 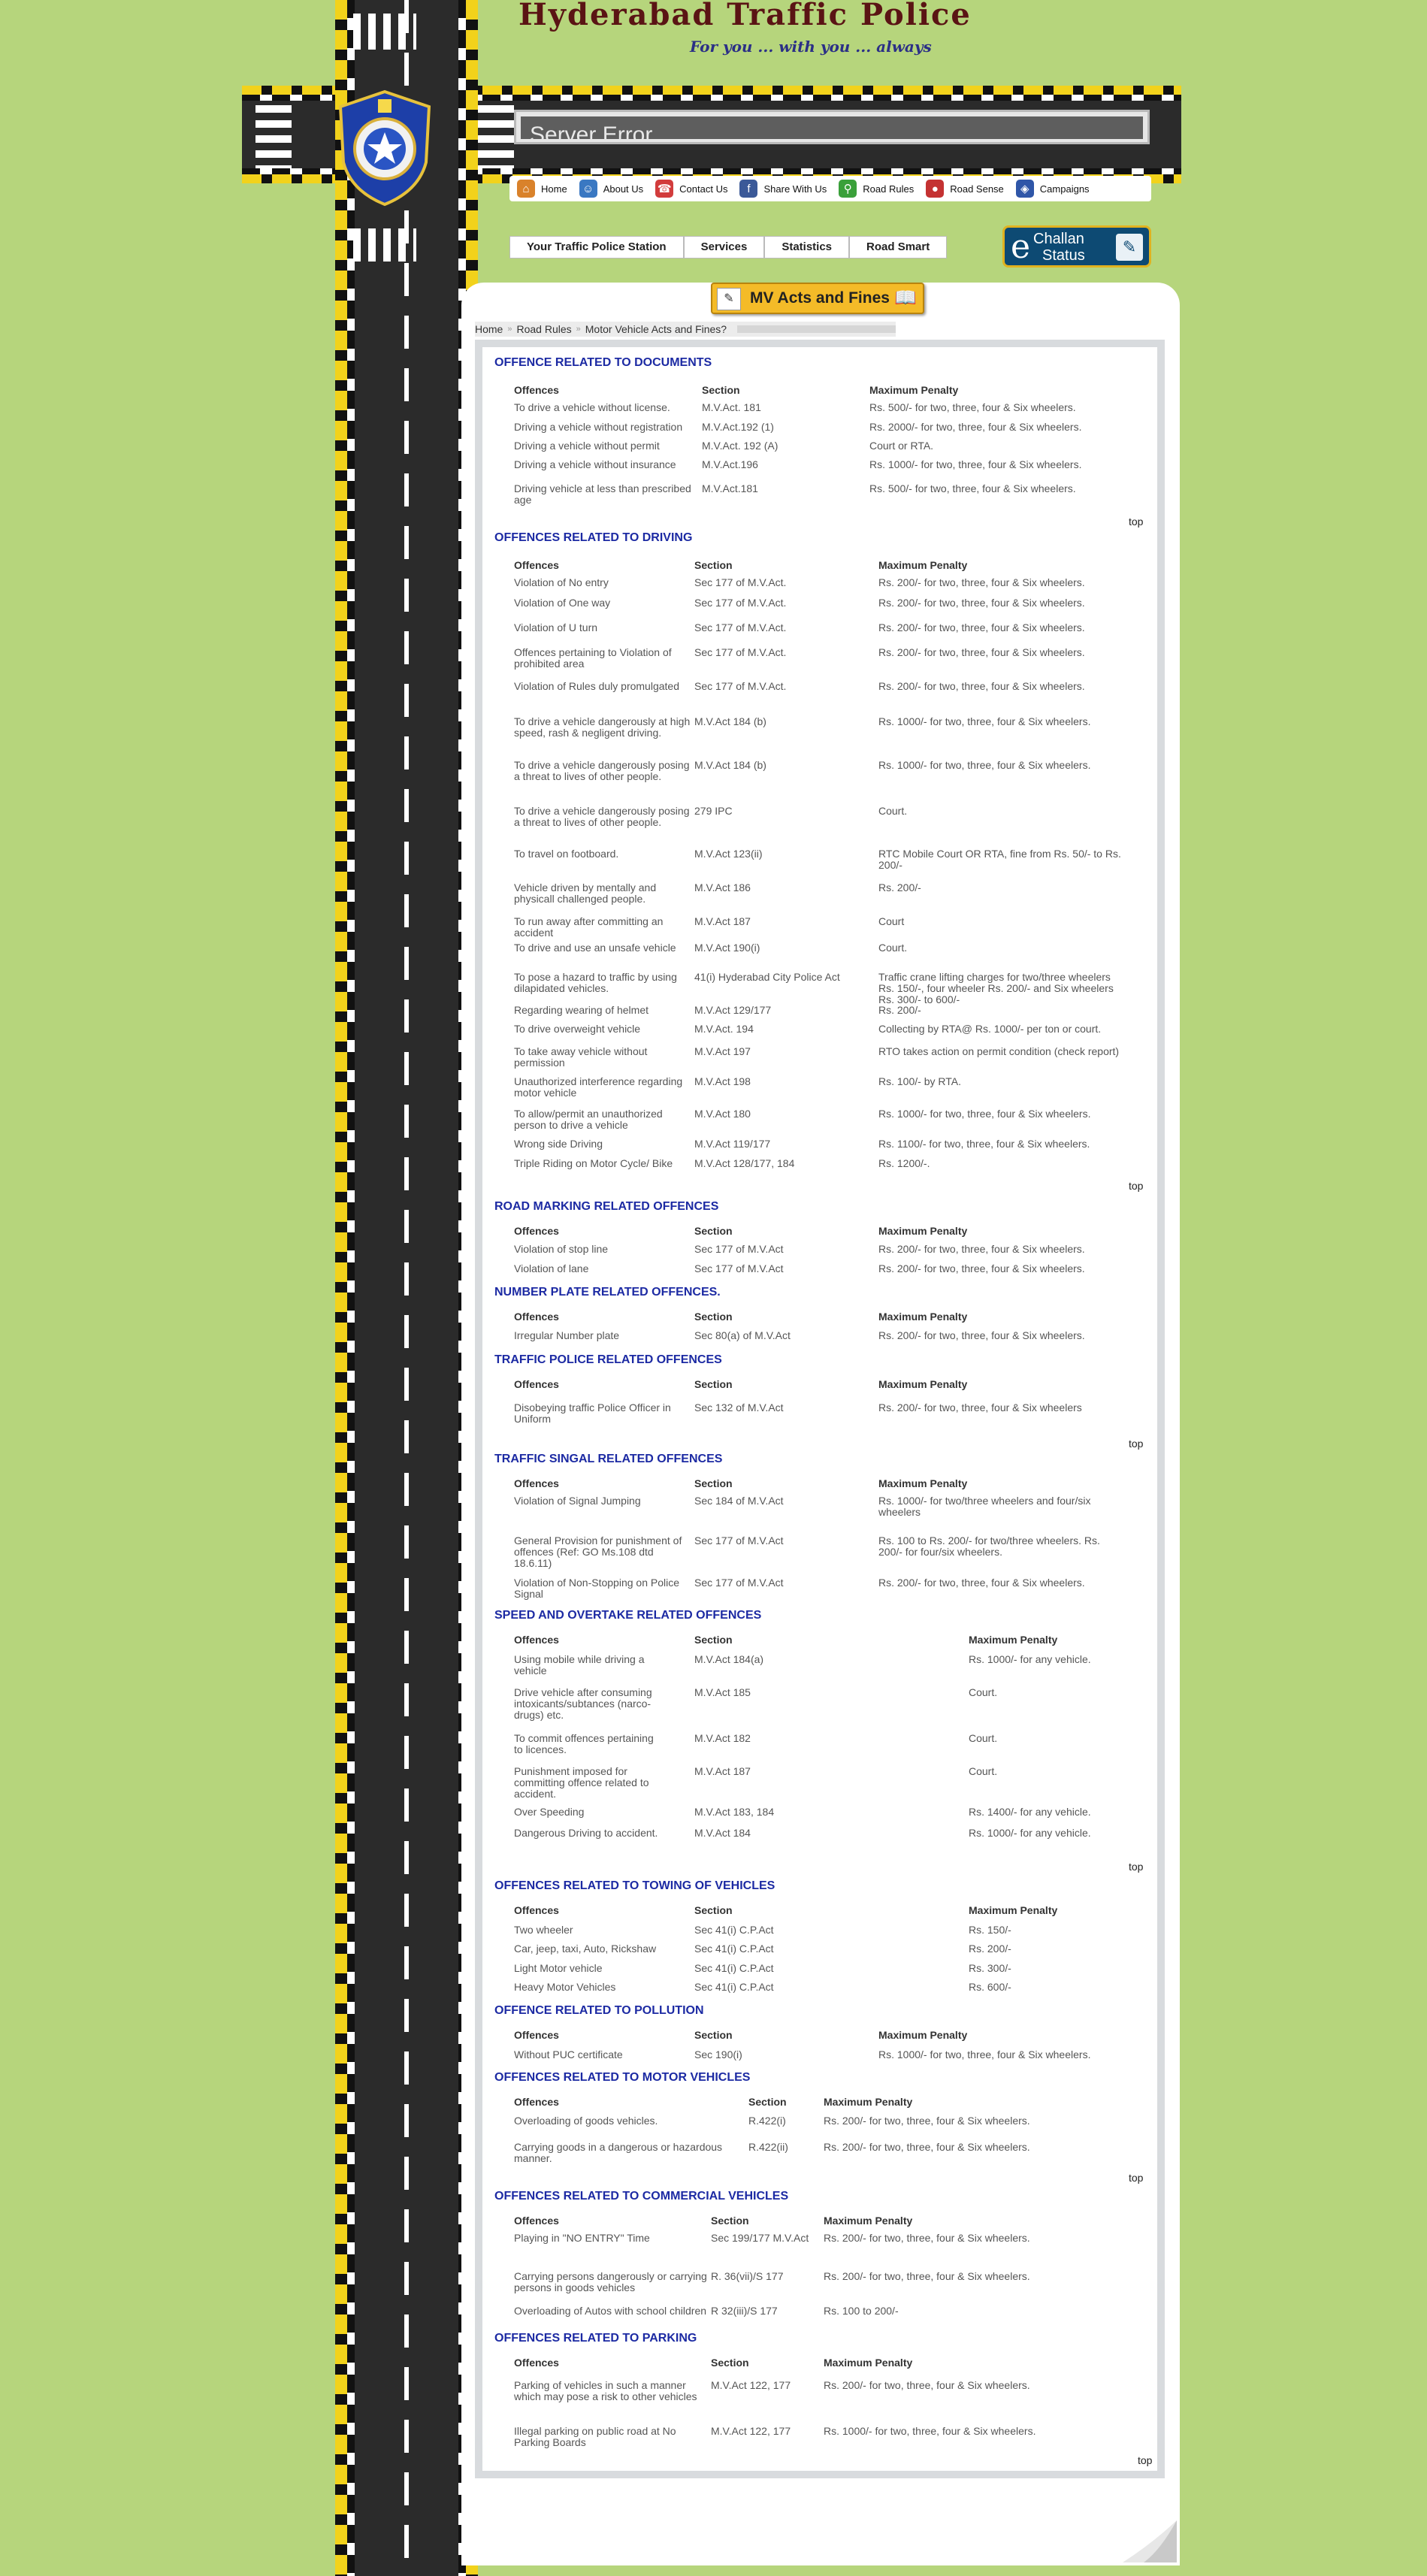 What do you see at coordinates (1076, 247) in the screenshot?
I see `echallan-status-button: e Challan Status ✎` at bounding box center [1076, 247].